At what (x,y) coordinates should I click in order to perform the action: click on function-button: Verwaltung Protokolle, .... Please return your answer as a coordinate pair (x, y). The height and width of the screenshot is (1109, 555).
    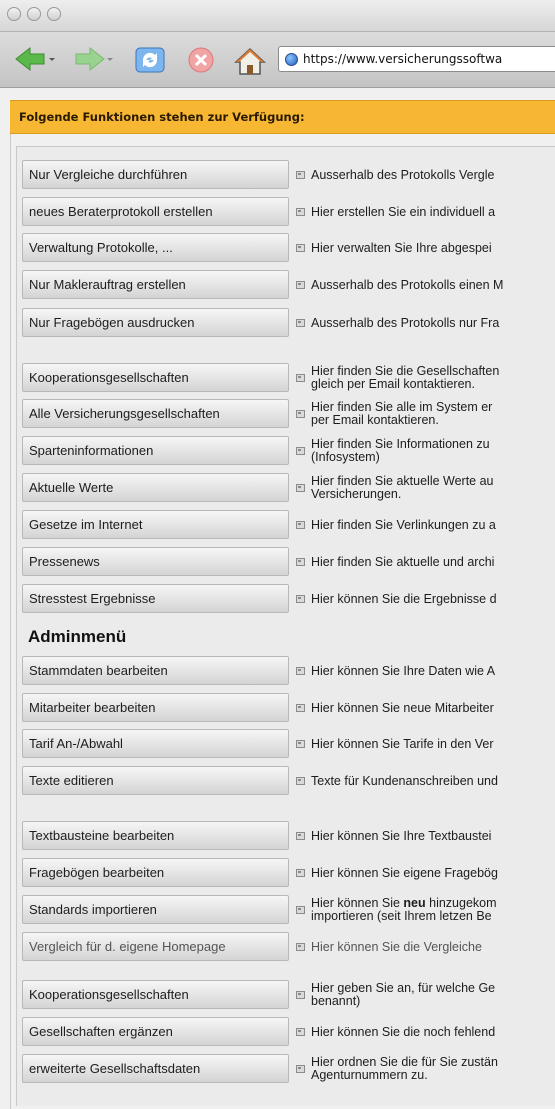
    Looking at the image, I should click on (155, 247).